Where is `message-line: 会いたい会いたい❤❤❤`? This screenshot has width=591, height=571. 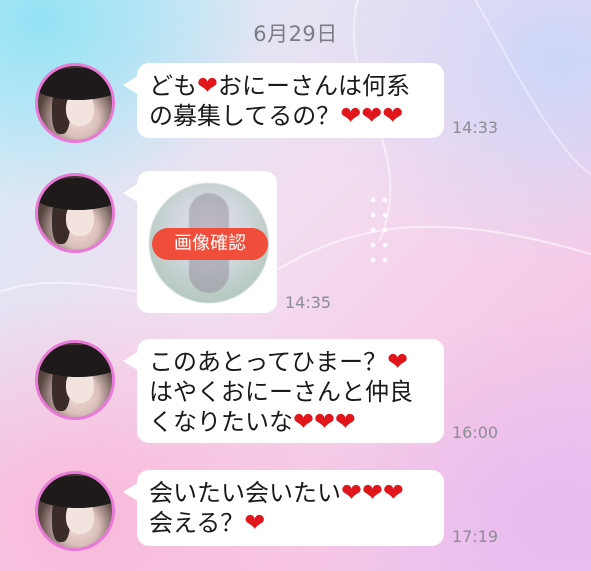 message-line: 会いたい会いたい❤❤❤ is located at coordinates (276, 492).